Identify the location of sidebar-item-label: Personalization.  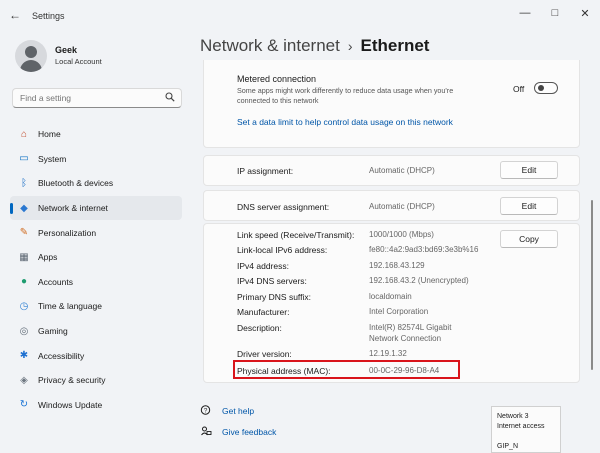
(67, 232).